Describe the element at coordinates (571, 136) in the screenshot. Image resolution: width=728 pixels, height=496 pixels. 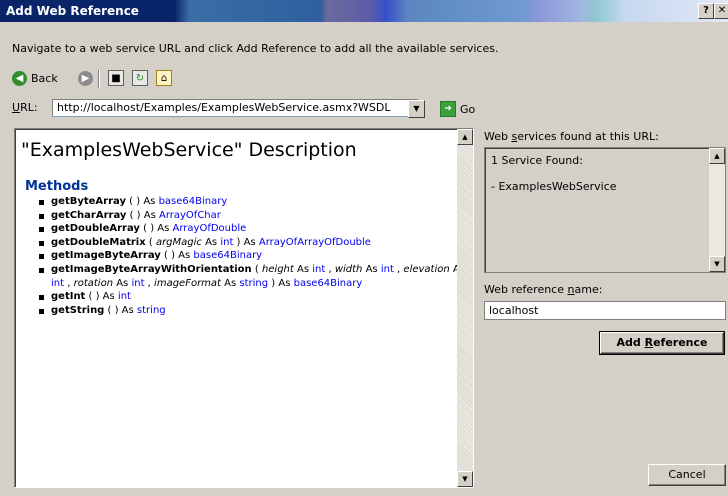
I see `services-label: Web services found at this URL:` at that location.